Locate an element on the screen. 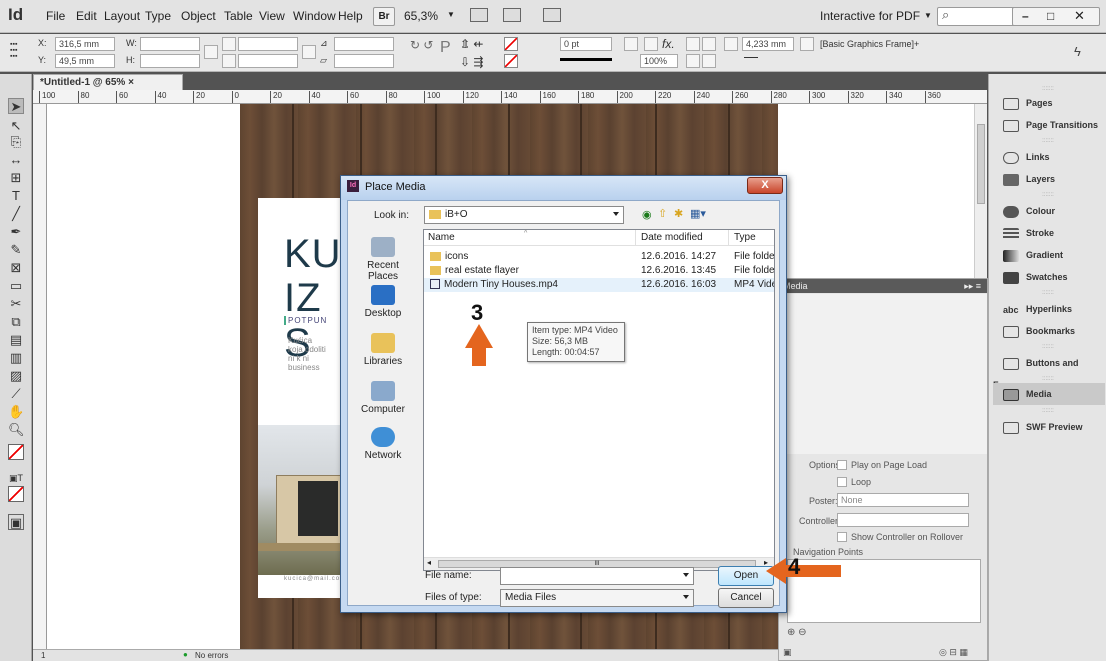  w-field is located at coordinates (170, 44).